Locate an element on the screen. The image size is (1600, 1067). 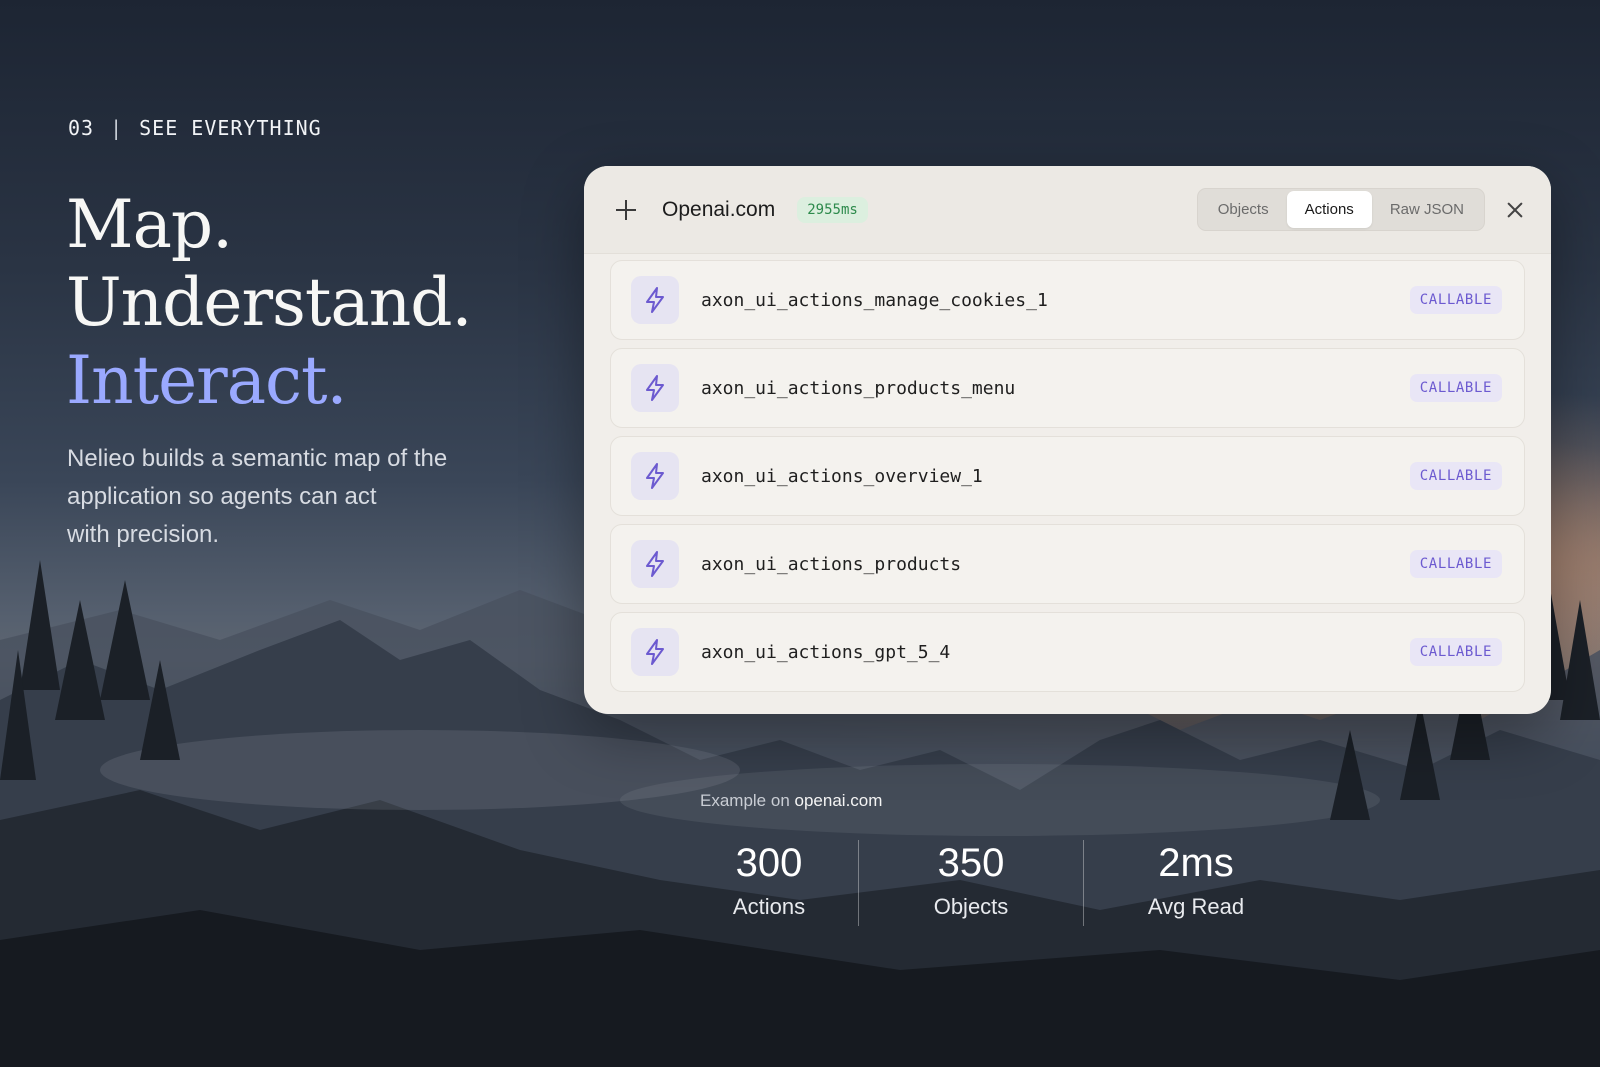
stat-value: 300 is located at coordinates (769, 863).